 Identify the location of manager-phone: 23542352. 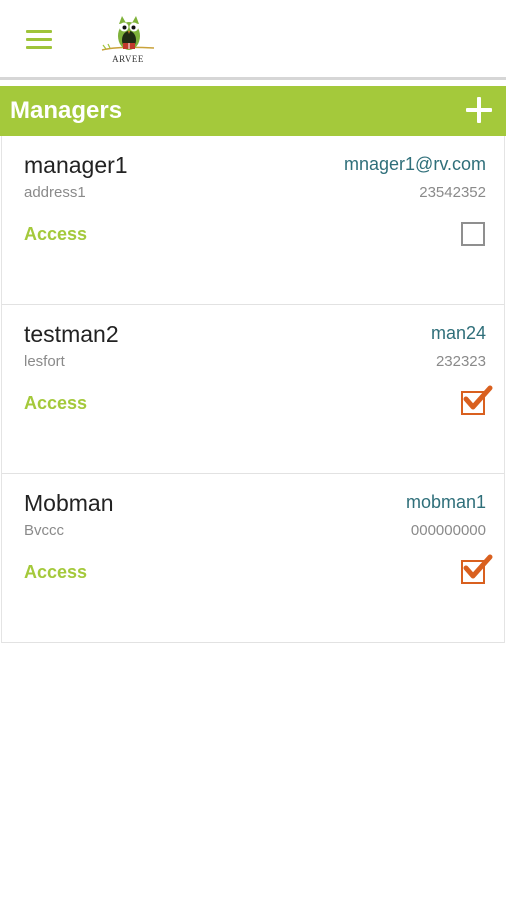
(452, 192).